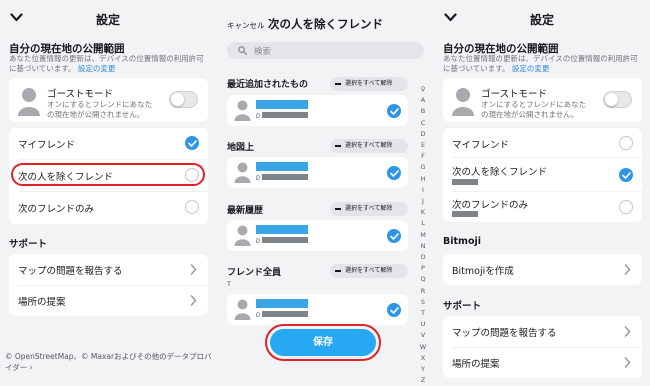  What do you see at coordinates (423, 268) in the screenshot?
I see `alphabet-index-letter: P` at bounding box center [423, 268].